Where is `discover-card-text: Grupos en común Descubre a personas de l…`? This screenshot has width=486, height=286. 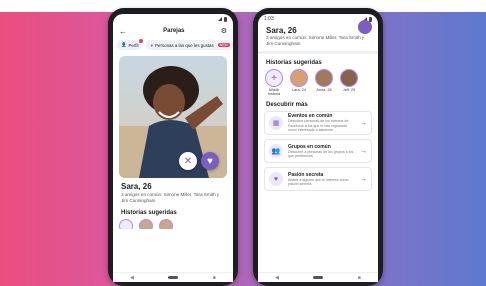
discover-card-text: Grupos en común Descubre a personas de l… is located at coordinates (321, 151).